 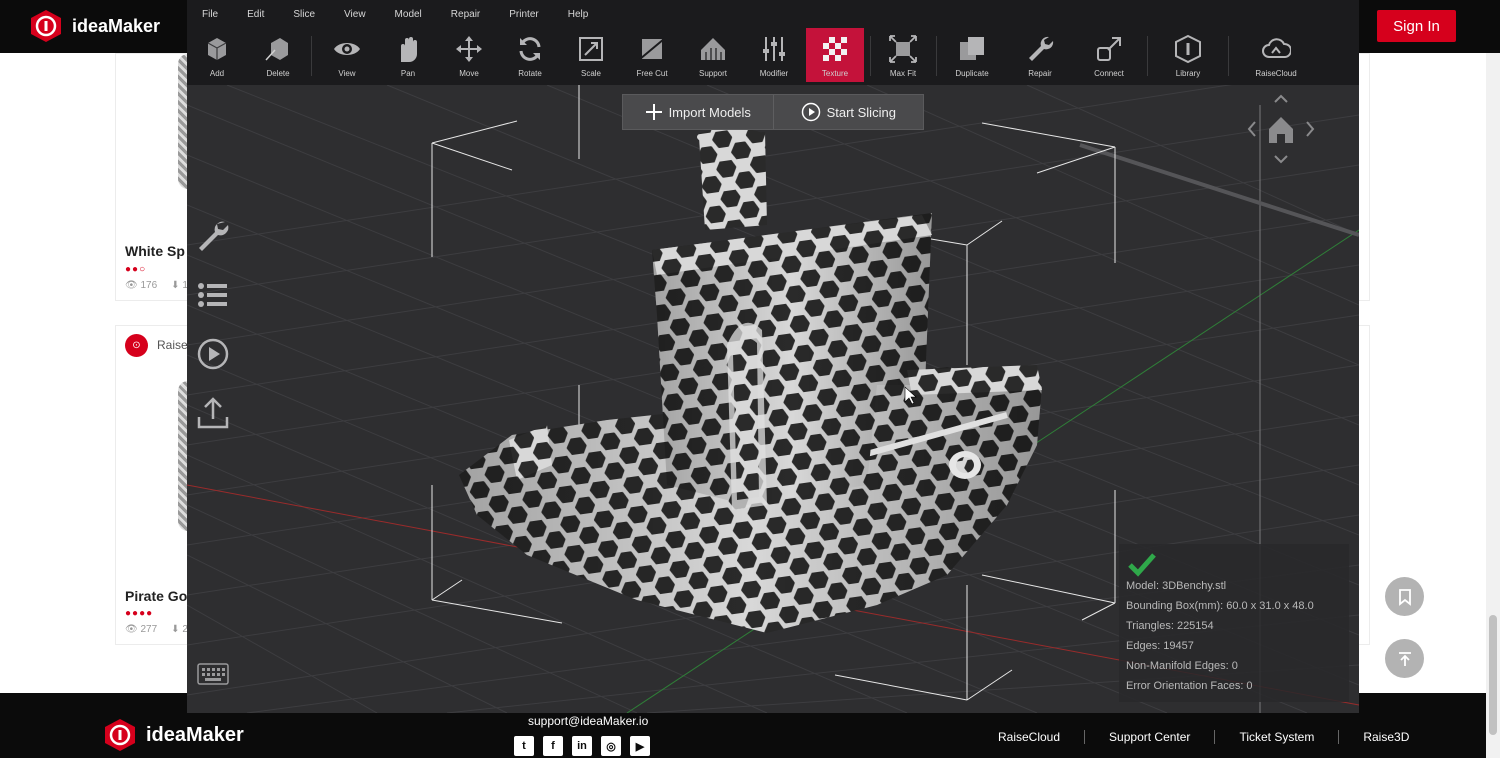 I want to click on duplicate-icon, so click(x=972, y=48).